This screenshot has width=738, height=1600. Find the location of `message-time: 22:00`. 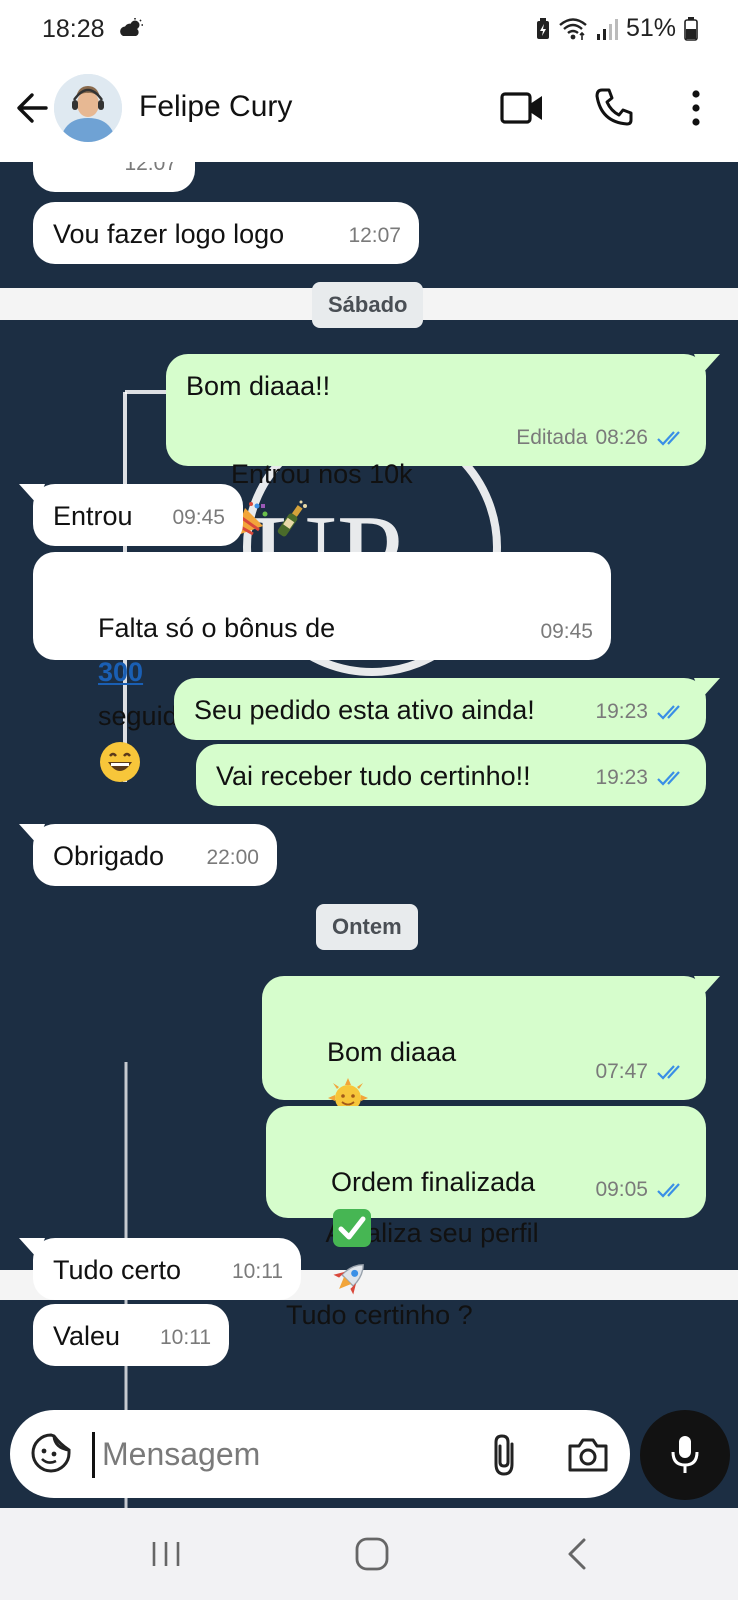

message-time: 22:00 is located at coordinates (232, 857).